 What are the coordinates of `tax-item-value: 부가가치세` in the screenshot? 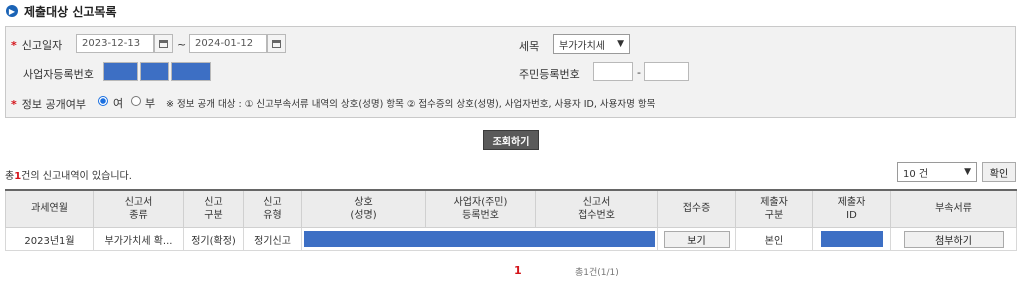 It's located at (582, 46).